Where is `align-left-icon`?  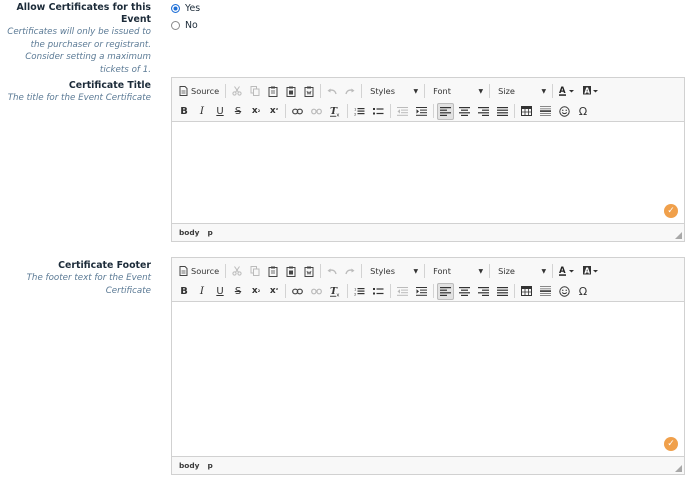 align-left-icon is located at coordinates (445, 111).